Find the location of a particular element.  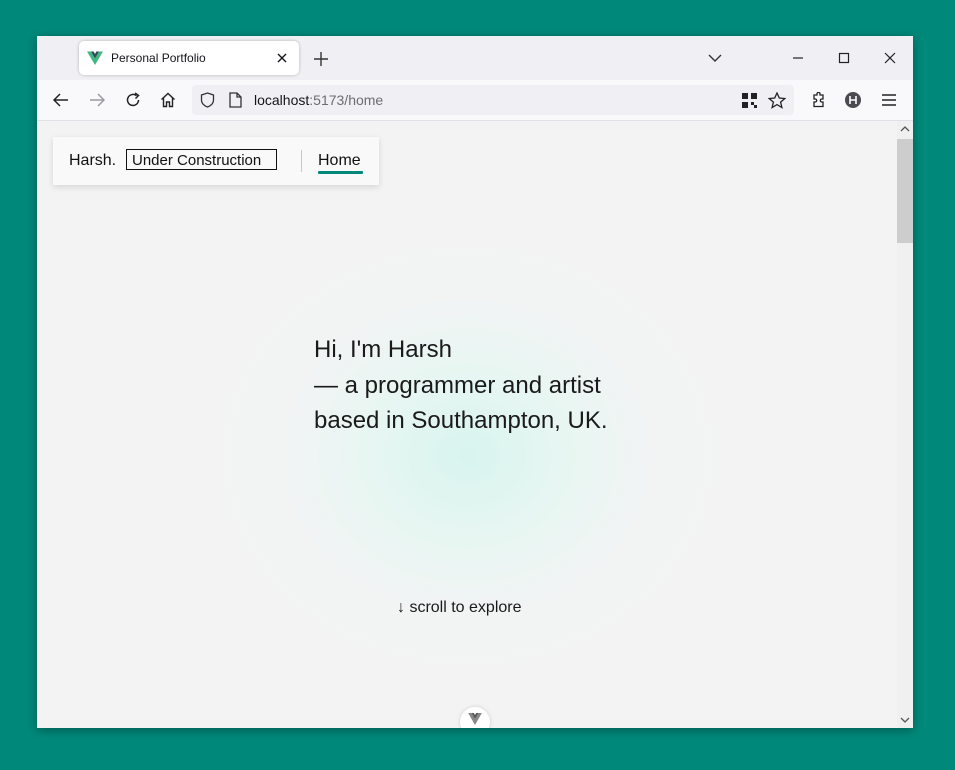

scroll-up-arrow-icon is located at coordinates (905, 129).